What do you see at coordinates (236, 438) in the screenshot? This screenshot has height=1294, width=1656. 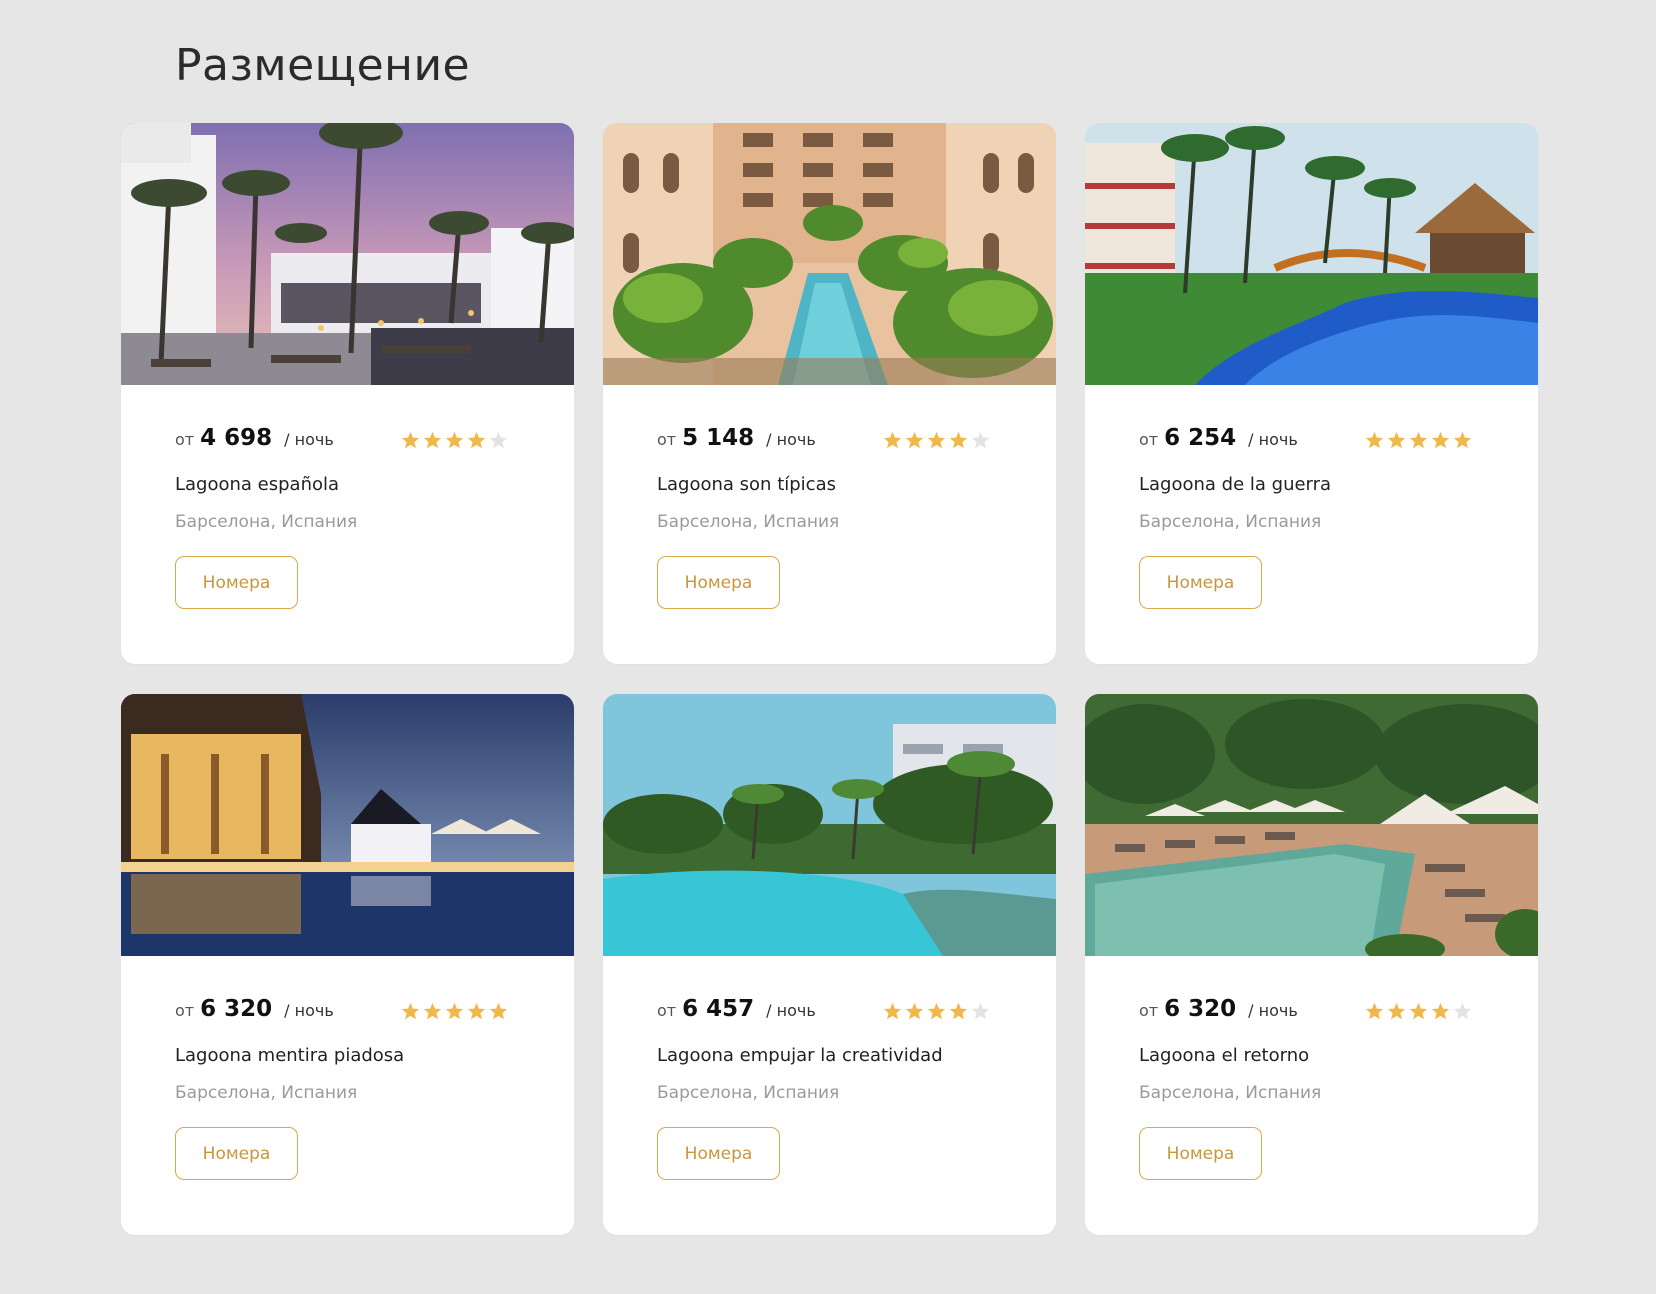 I see `price-value: 4 698` at bounding box center [236, 438].